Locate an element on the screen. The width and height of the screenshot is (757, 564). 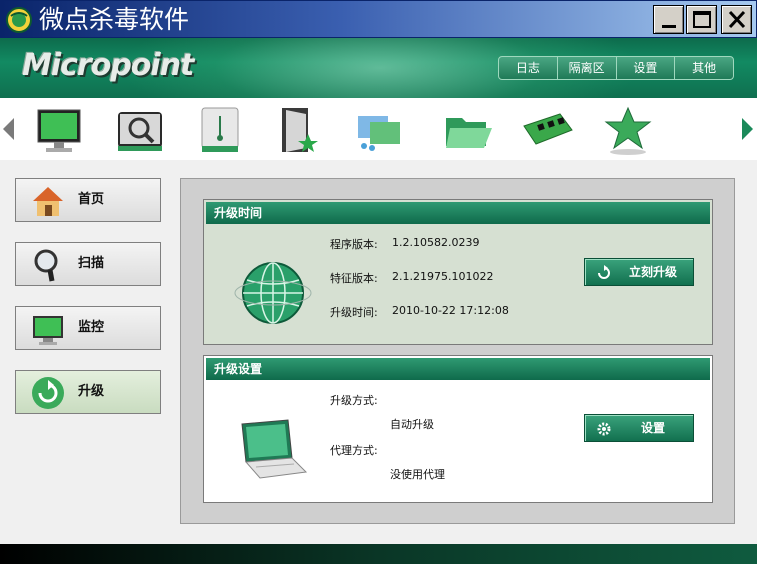
laptop-icon is located at coordinates (274, 449).